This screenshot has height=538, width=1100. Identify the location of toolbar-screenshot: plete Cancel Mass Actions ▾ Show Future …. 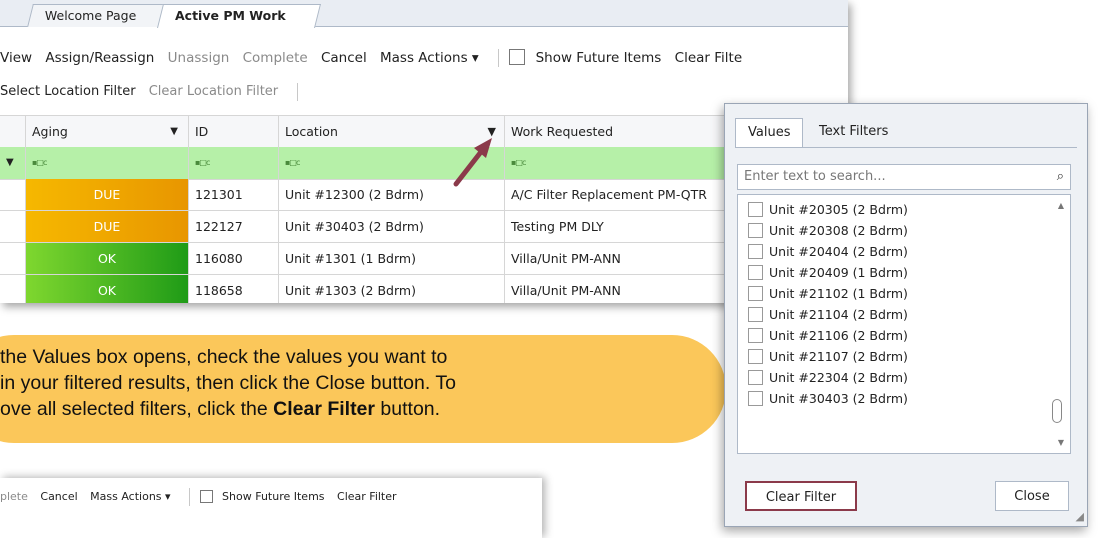
(271, 508).